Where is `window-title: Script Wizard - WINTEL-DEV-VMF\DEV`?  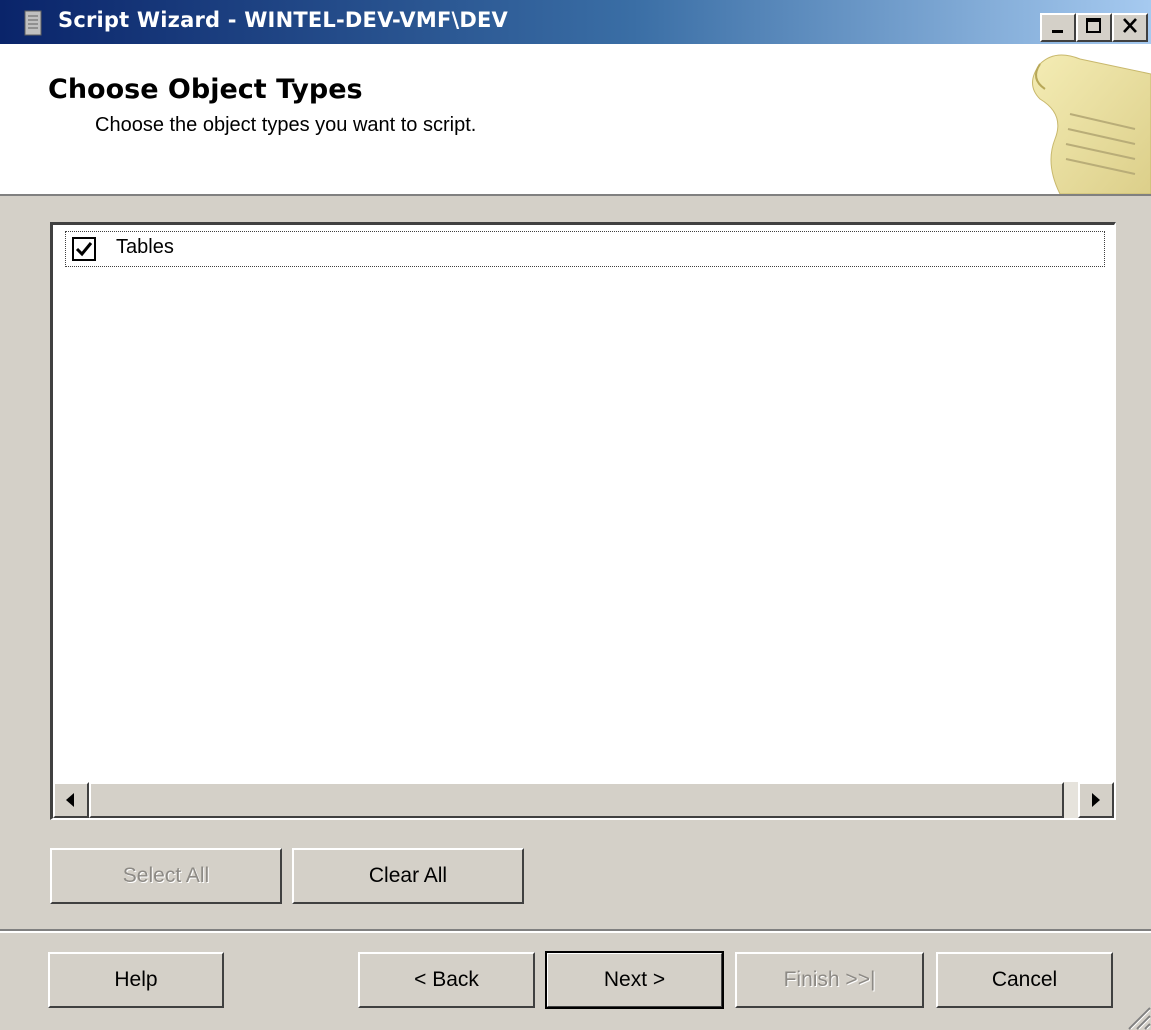 window-title: Script Wizard - WINTEL-DEV-VMF\DEV is located at coordinates (283, 20).